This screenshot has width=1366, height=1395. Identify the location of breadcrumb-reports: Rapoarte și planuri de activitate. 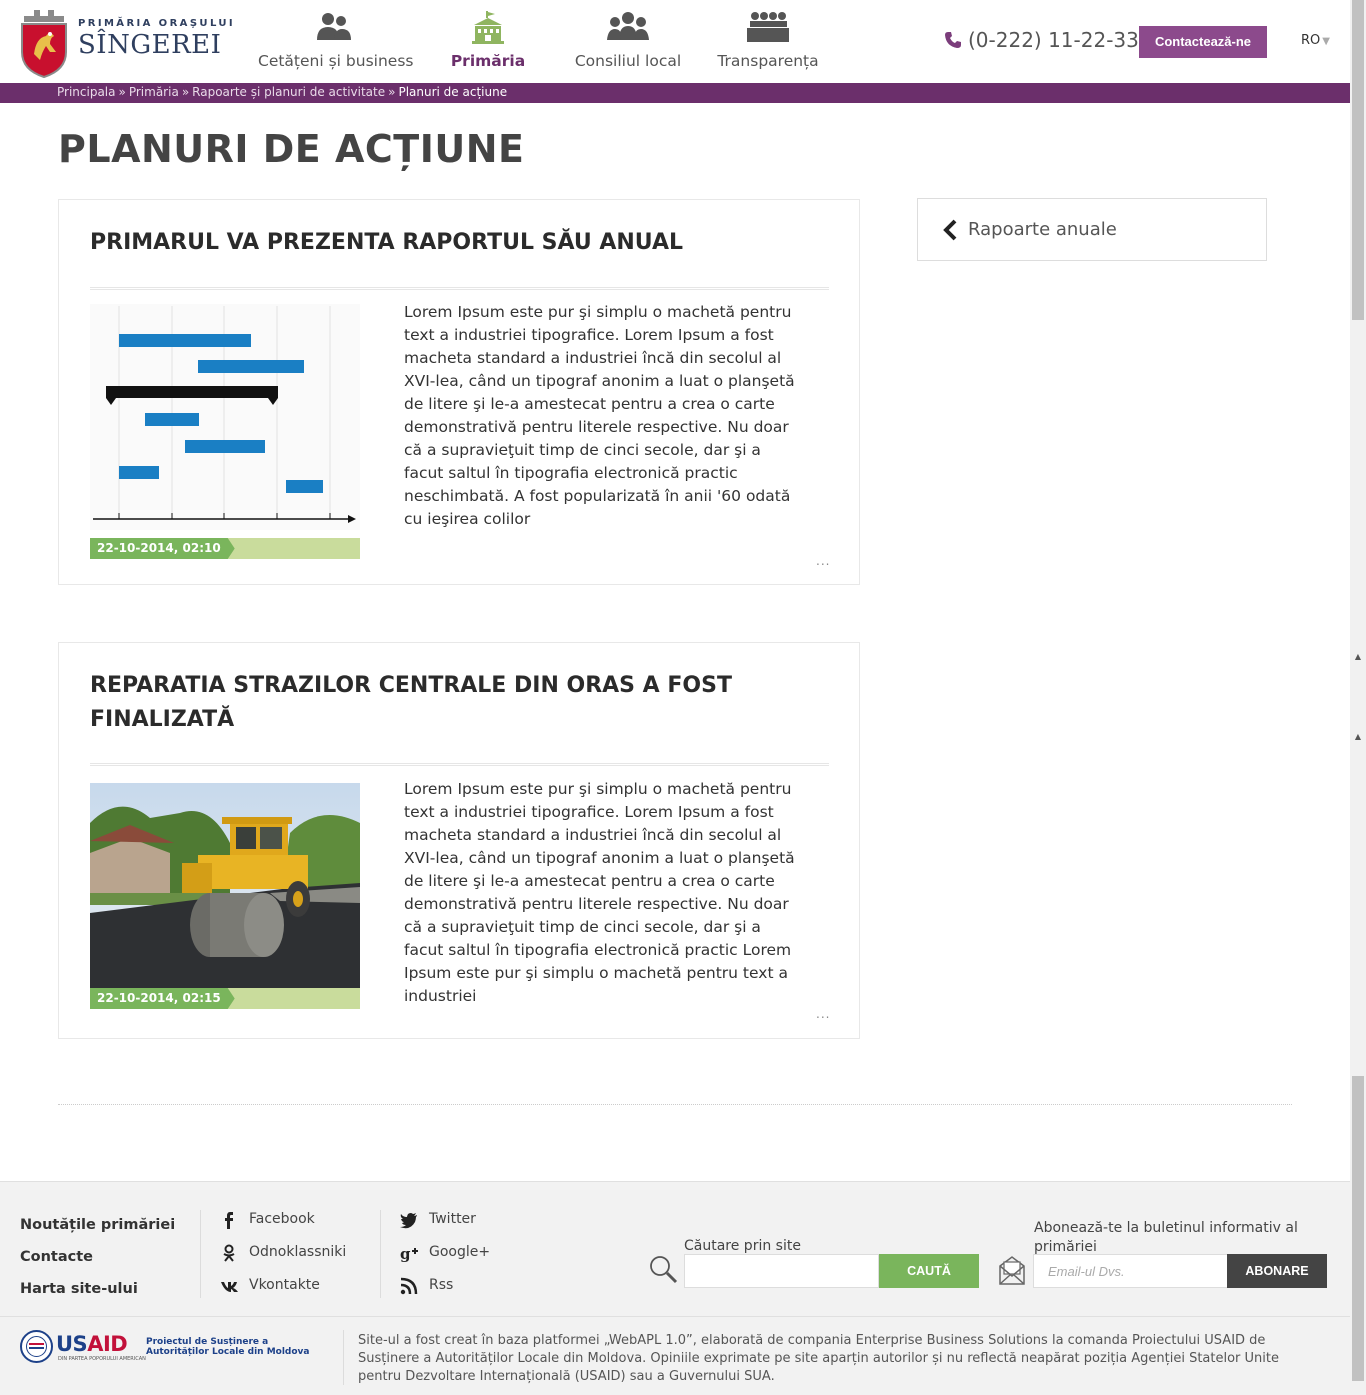
(288, 92).